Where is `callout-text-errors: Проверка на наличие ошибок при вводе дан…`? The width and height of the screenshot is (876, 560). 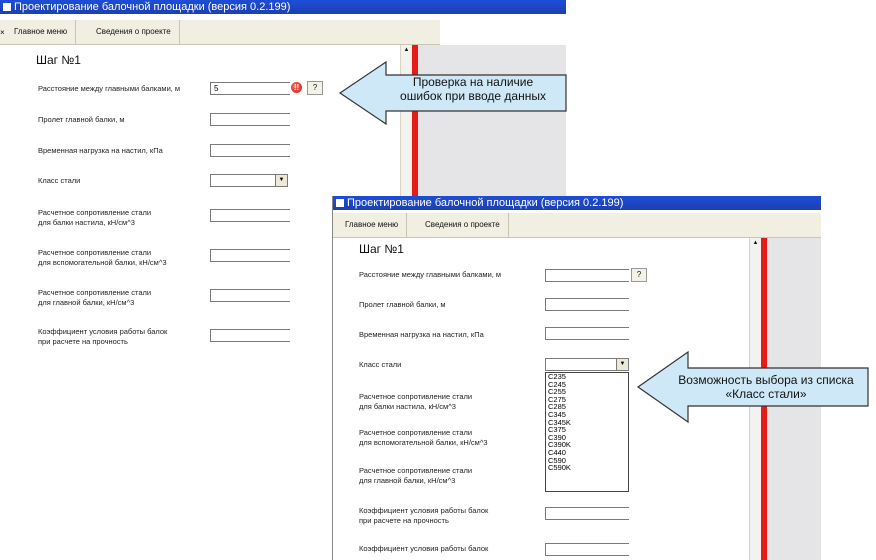 callout-text-errors: Проверка на наличие ошибок при вводе дан… is located at coordinates (473, 89).